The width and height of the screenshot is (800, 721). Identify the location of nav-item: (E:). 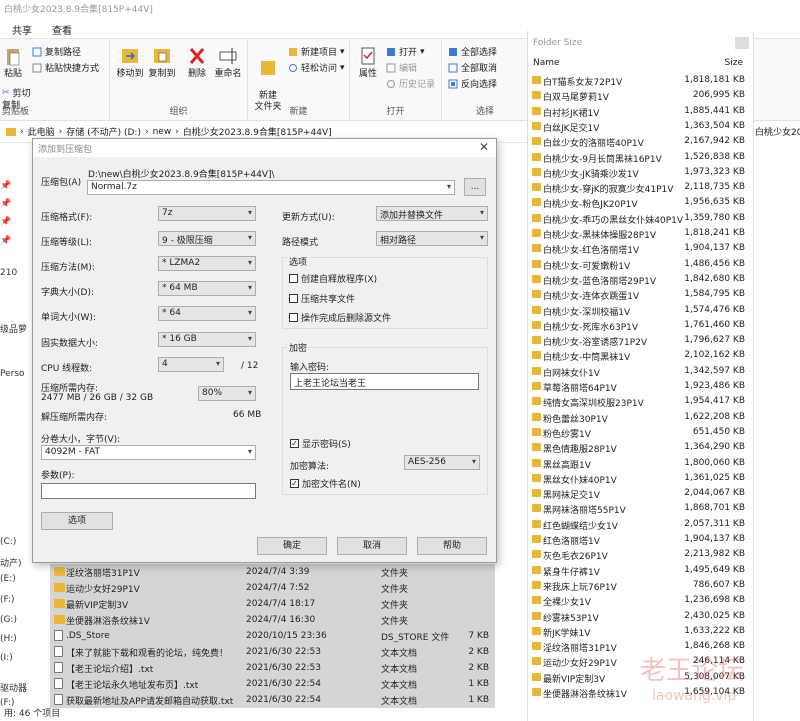
(8, 579).